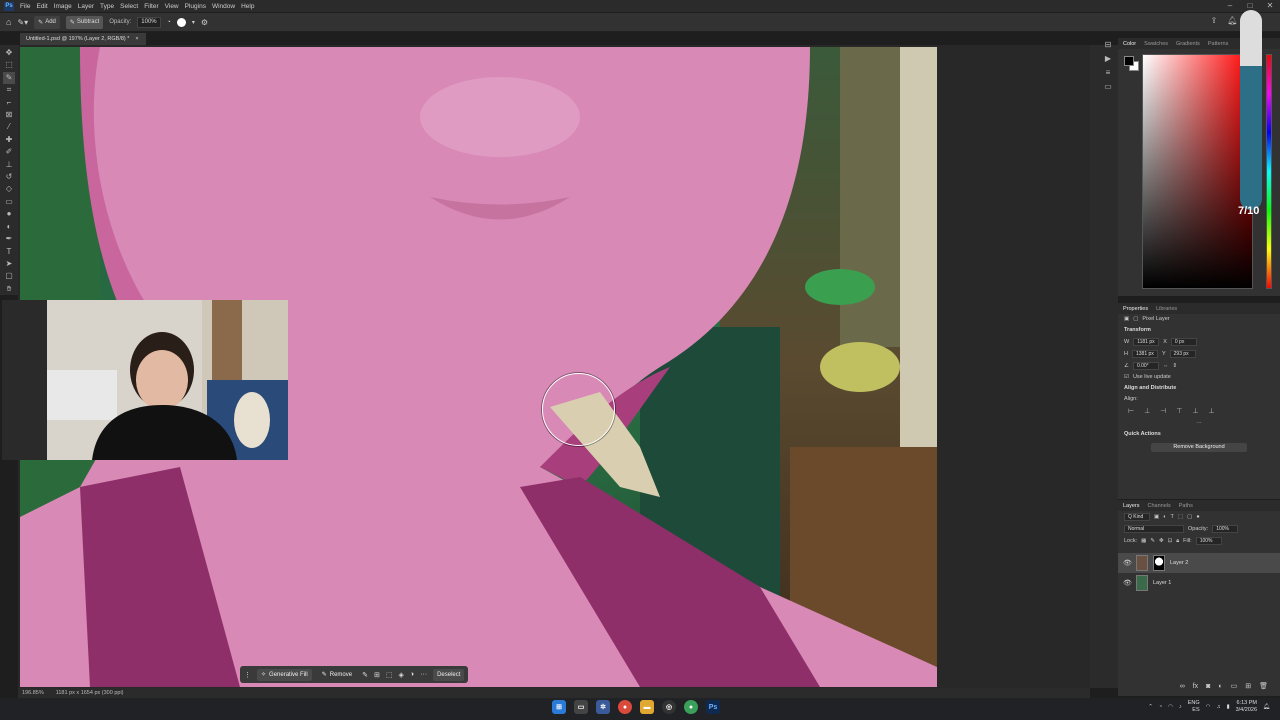  What do you see at coordinates (9, 177) in the screenshot?
I see `history-brush-icon: ↺` at bounding box center [9, 177].